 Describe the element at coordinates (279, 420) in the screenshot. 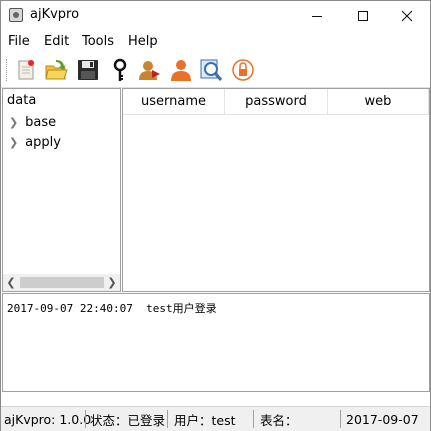

I see `status-table-name: 表名：` at that location.